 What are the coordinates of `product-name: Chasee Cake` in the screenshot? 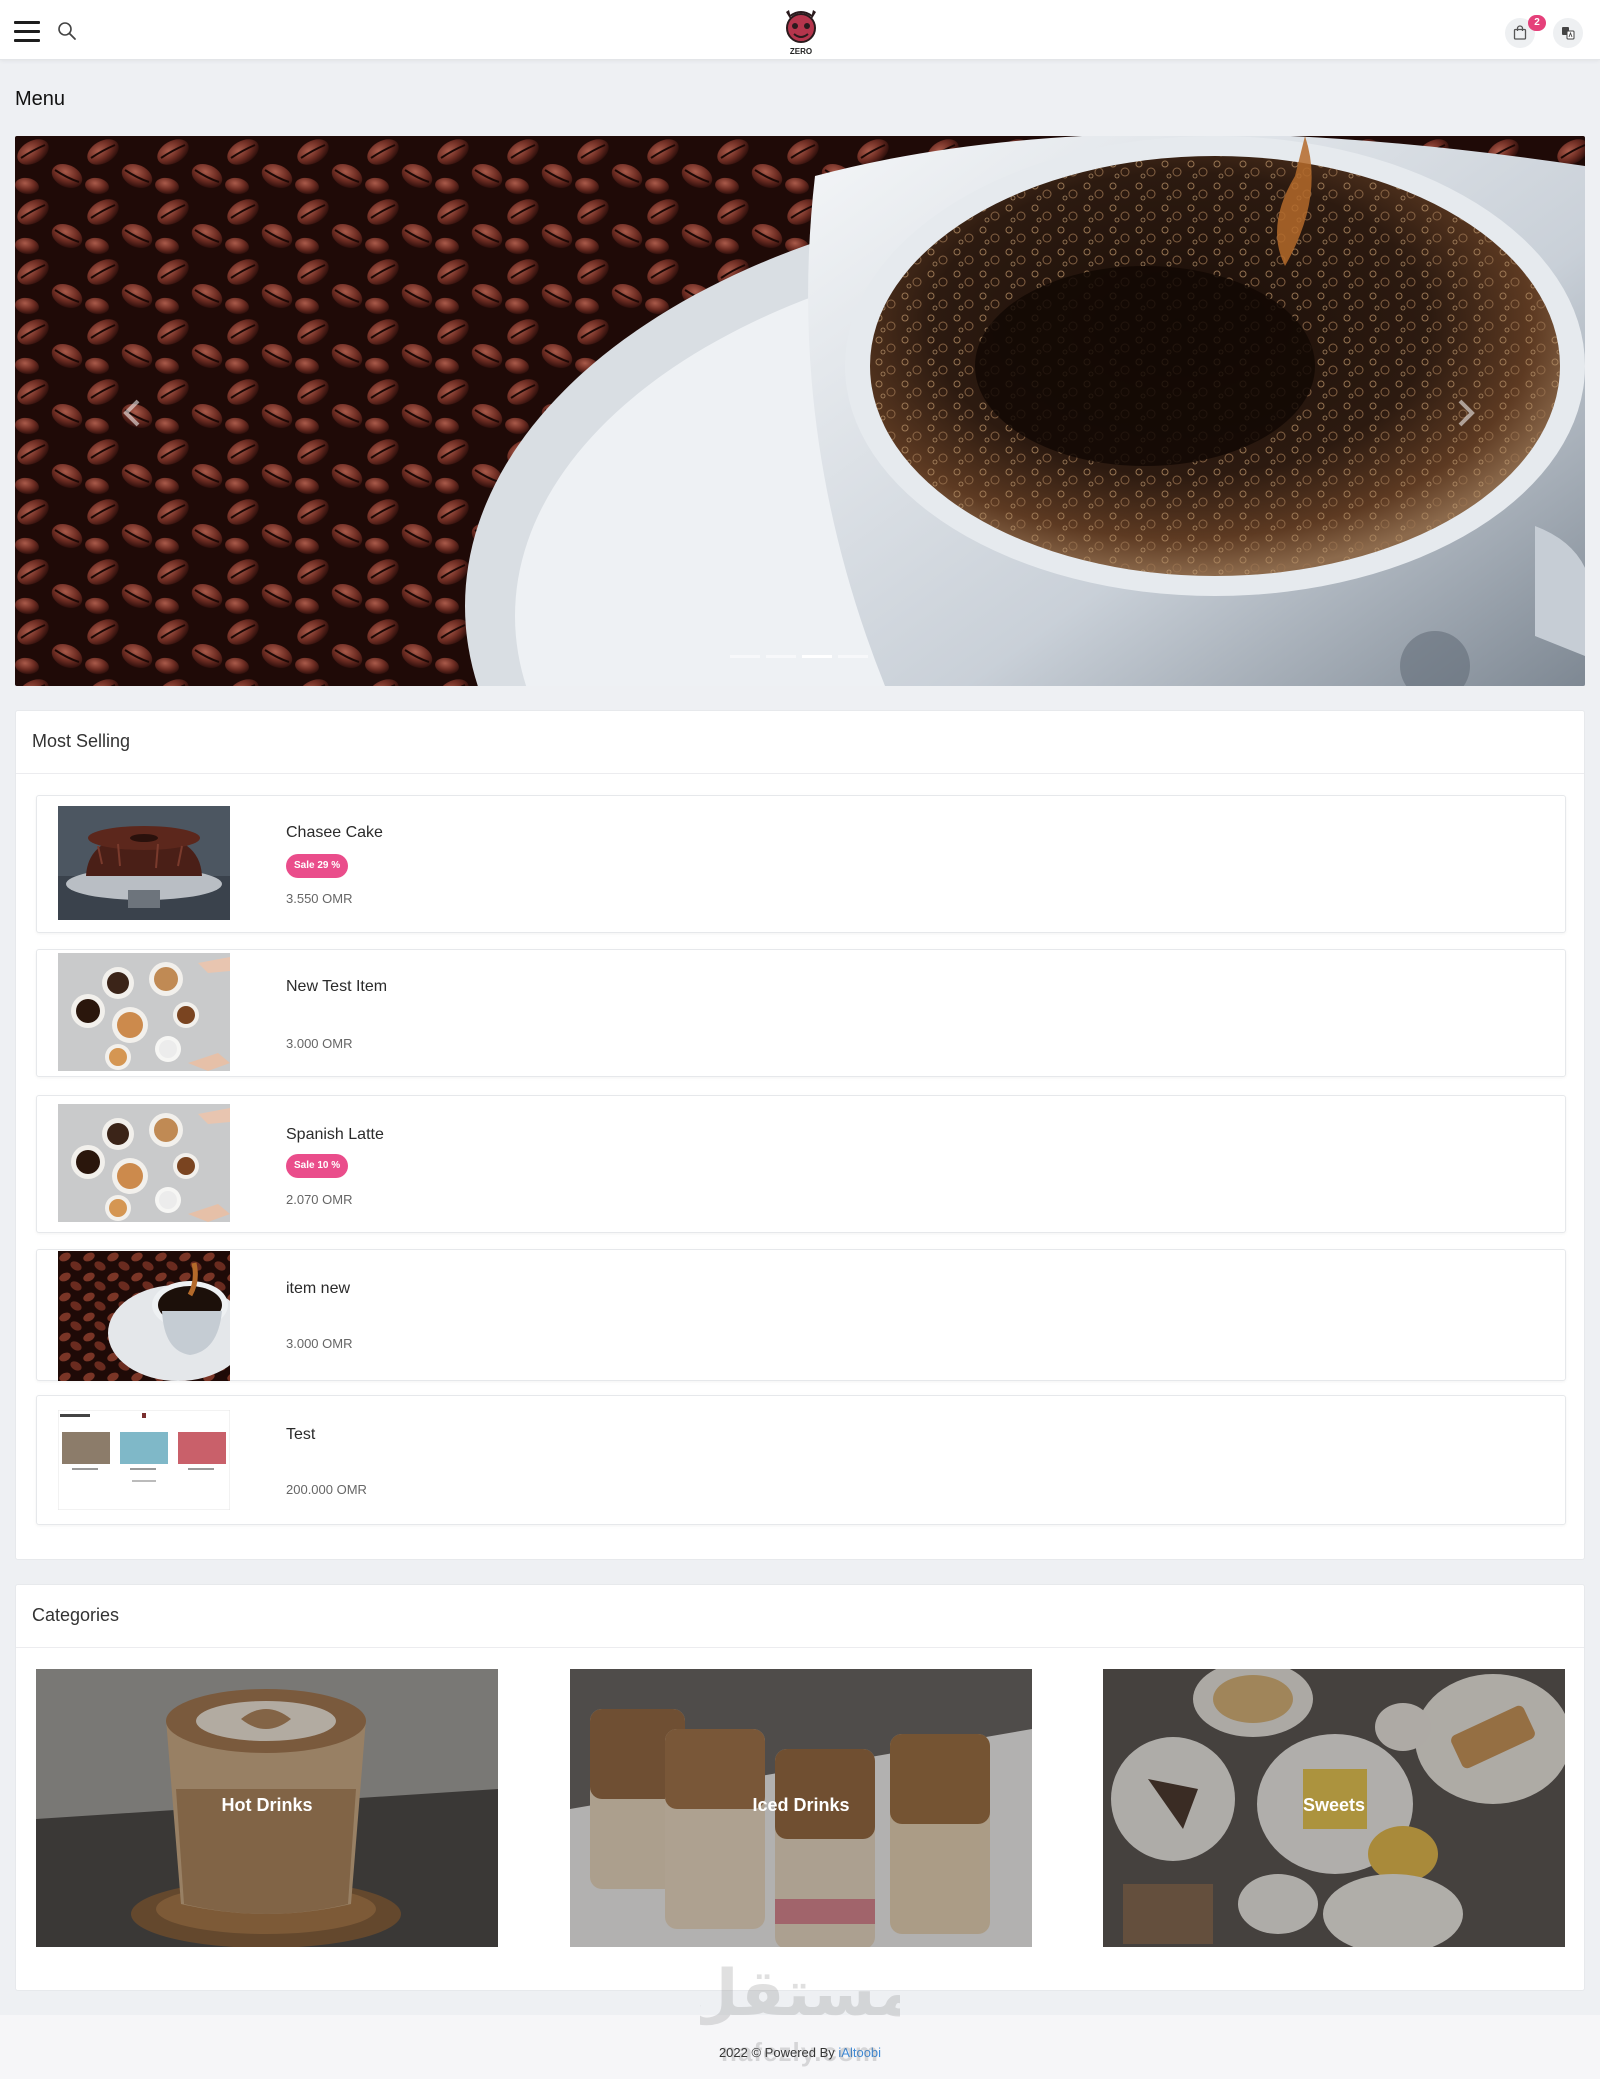 It's located at (334, 832).